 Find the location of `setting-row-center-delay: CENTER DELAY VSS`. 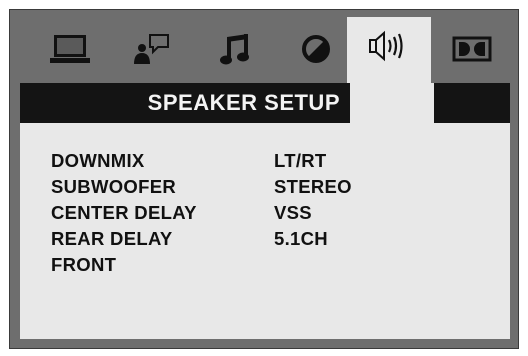

setting-row-center-delay: CENTER DELAY VSS is located at coordinates (201, 213).